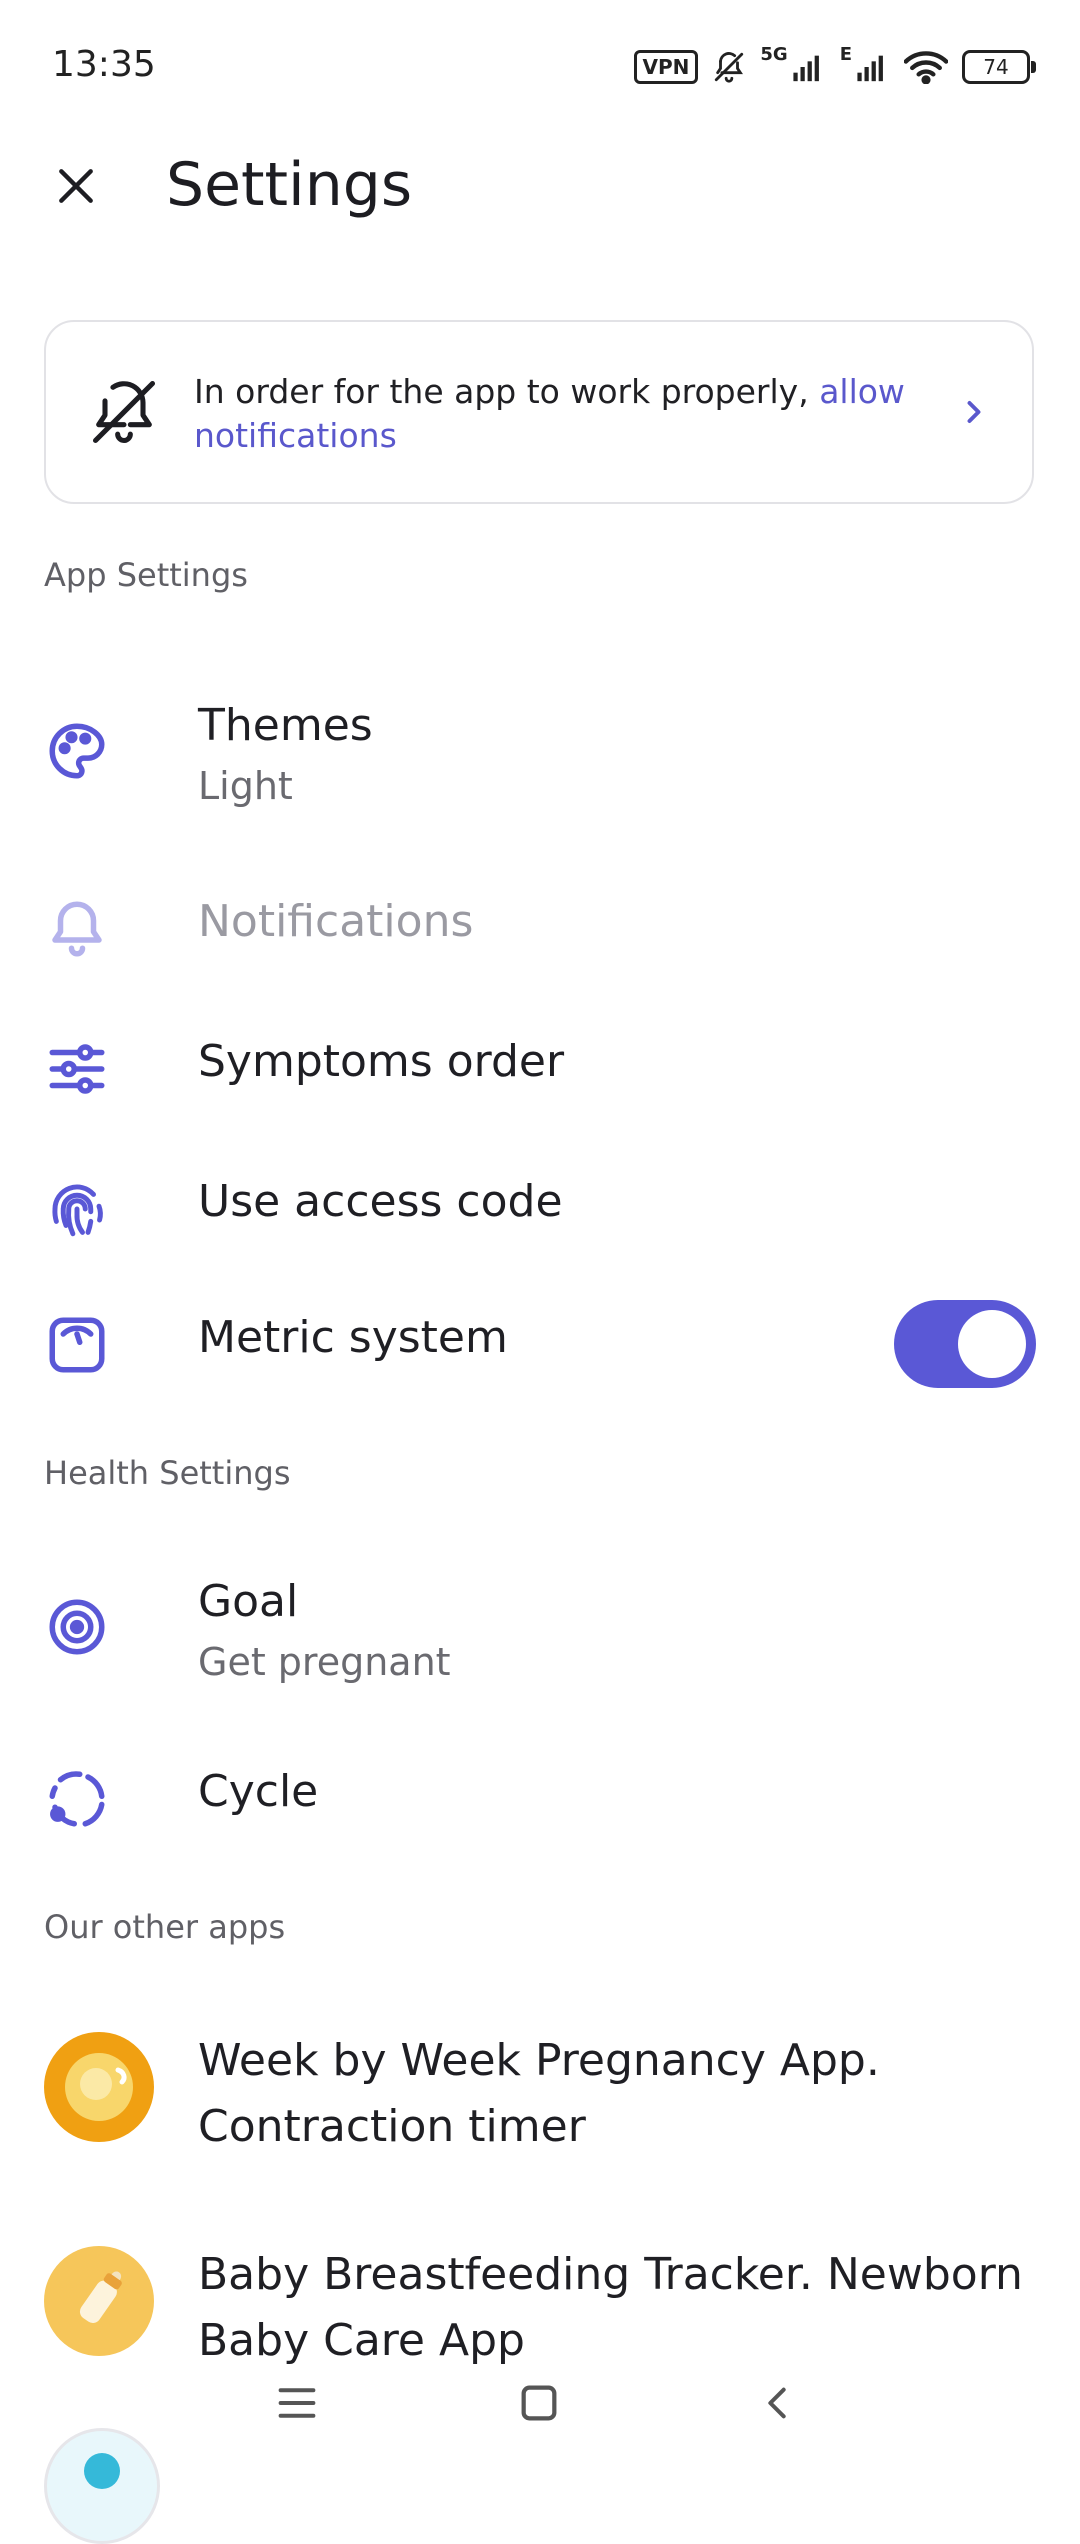 The image size is (1080, 2544). I want to click on system-navigation-bar, so click(540, 2405).